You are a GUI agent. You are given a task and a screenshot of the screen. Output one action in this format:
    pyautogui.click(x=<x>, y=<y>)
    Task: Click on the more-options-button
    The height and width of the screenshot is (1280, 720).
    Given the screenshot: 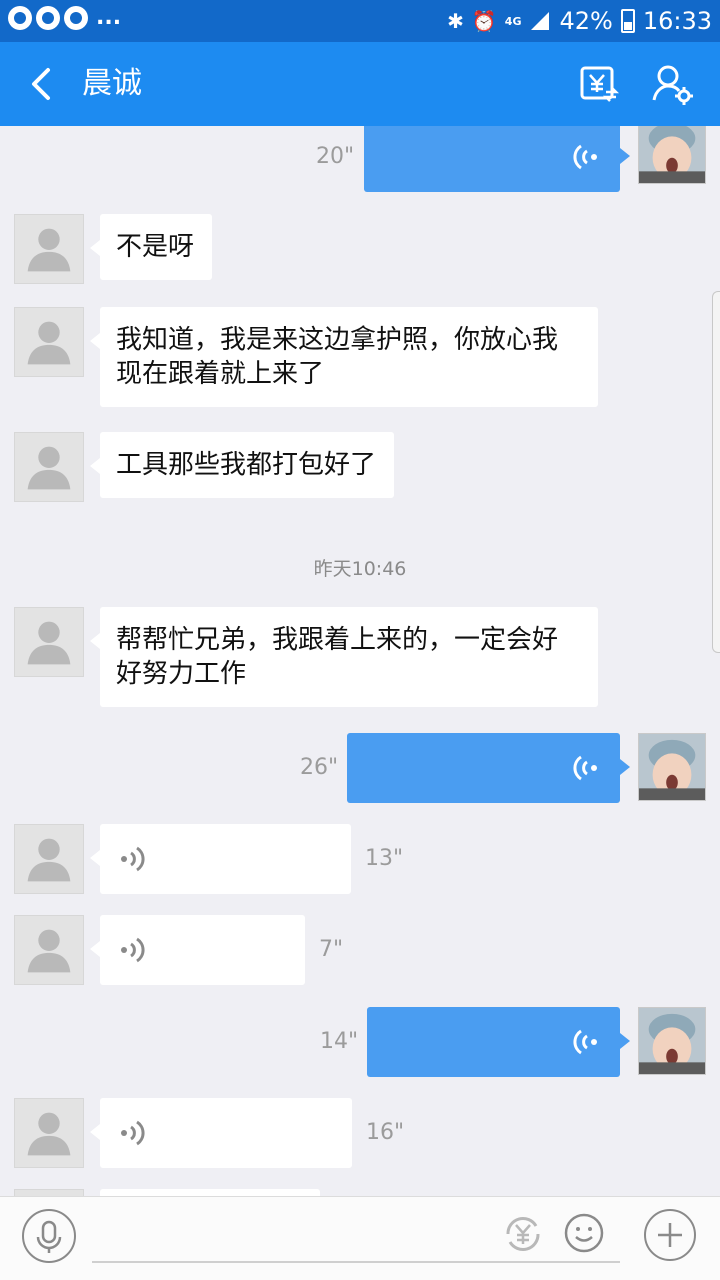 What is the action you would take?
    pyautogui.click(x=670, y=1235)
    